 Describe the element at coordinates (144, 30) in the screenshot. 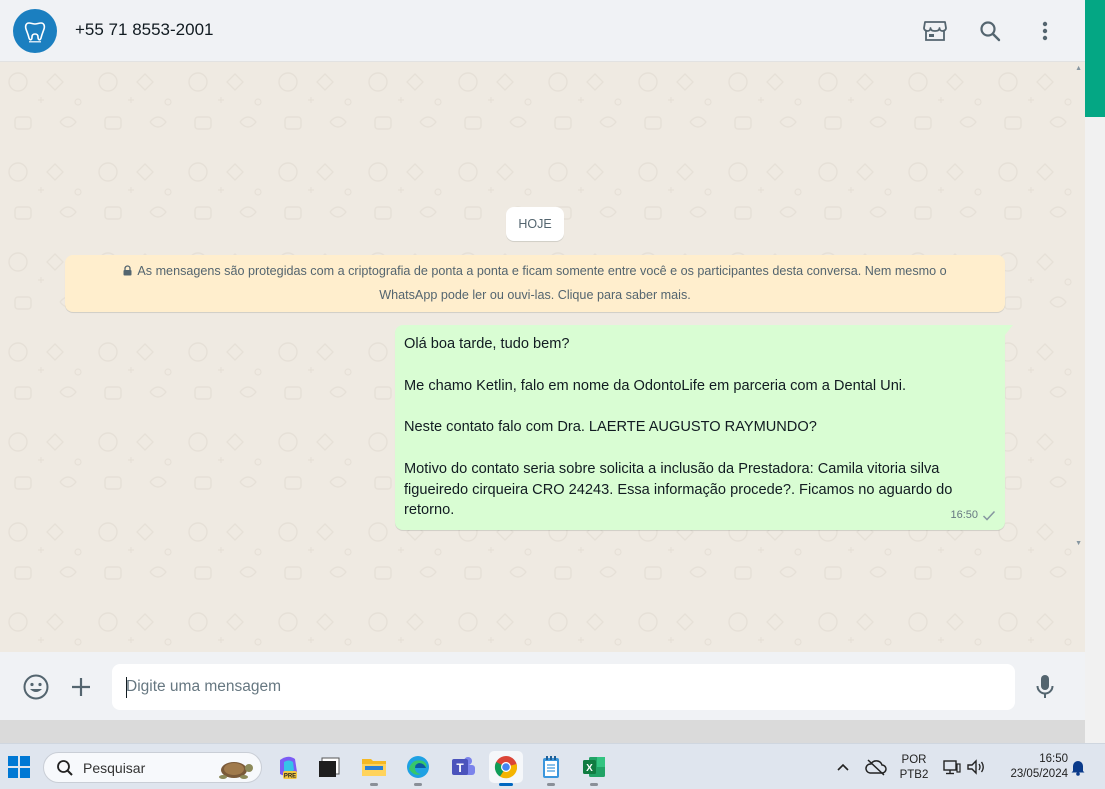

I see `contact-name: +55 71 8553-2001` at that location.